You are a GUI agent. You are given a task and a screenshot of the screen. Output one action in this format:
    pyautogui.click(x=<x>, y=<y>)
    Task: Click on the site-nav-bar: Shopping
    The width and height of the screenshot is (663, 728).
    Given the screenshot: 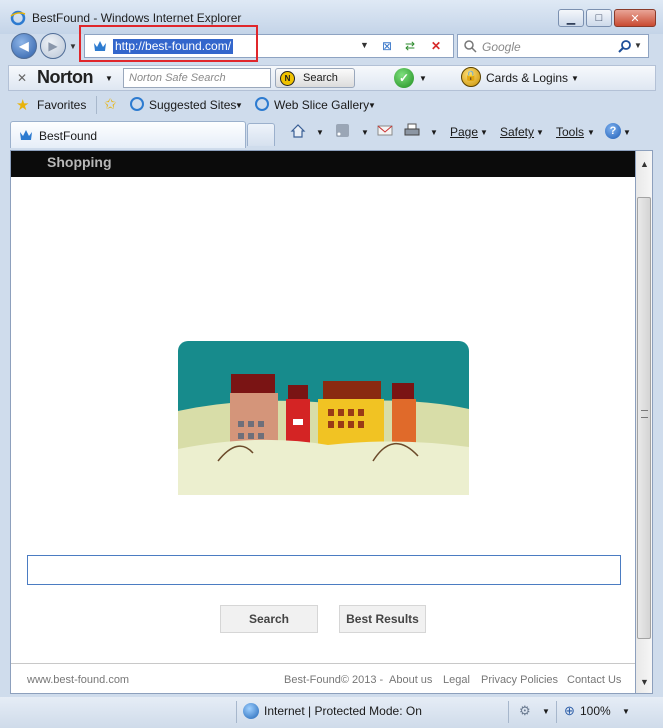 What is the action you would take?
    pyautogui.click(x=323, y=164)
    